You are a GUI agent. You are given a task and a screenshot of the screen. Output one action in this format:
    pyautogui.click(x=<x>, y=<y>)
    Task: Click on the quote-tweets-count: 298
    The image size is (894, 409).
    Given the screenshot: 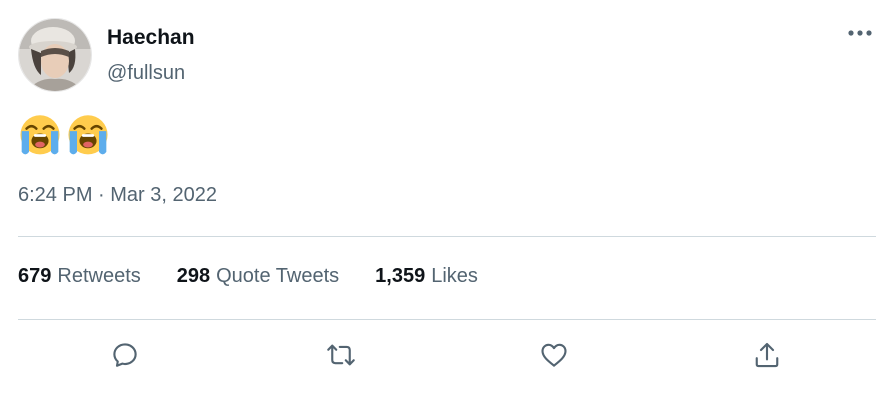 What is the action you would take?
    pyautogui.click(x=193, y=276)
    